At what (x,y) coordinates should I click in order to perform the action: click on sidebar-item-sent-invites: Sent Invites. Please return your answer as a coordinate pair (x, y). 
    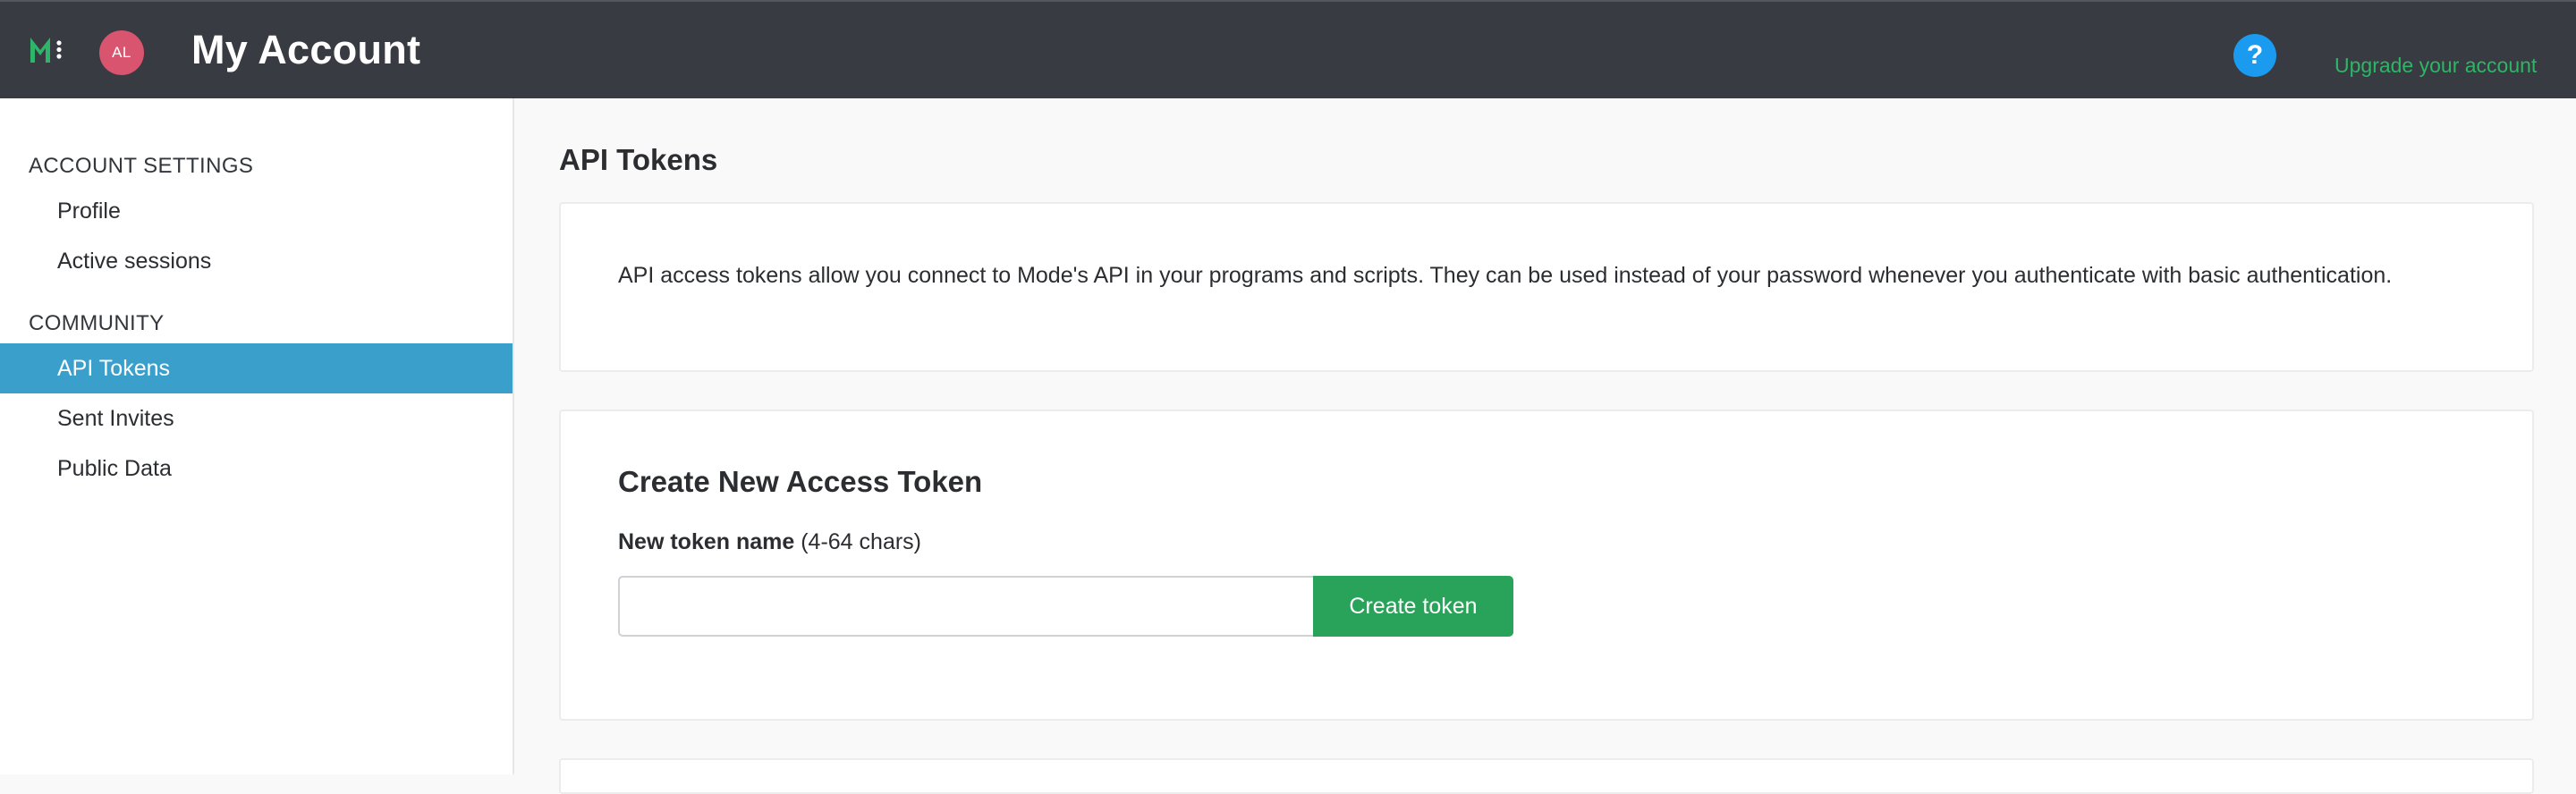
    Looking at the image, I should click on (256, 418).